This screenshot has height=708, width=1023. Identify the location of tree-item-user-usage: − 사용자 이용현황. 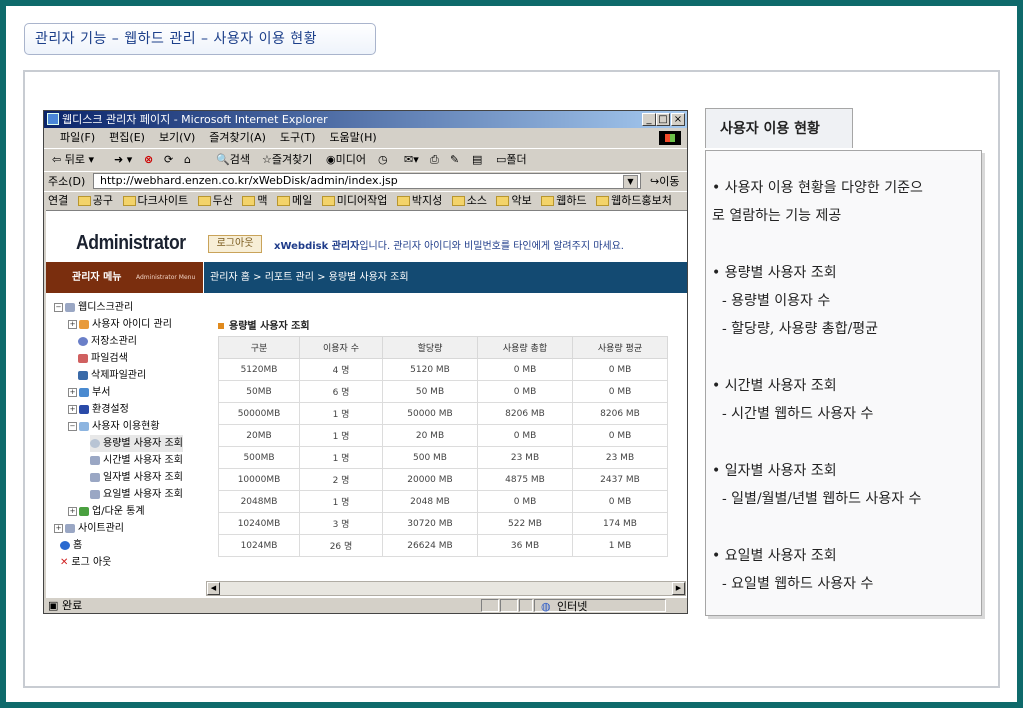
(114, 426).